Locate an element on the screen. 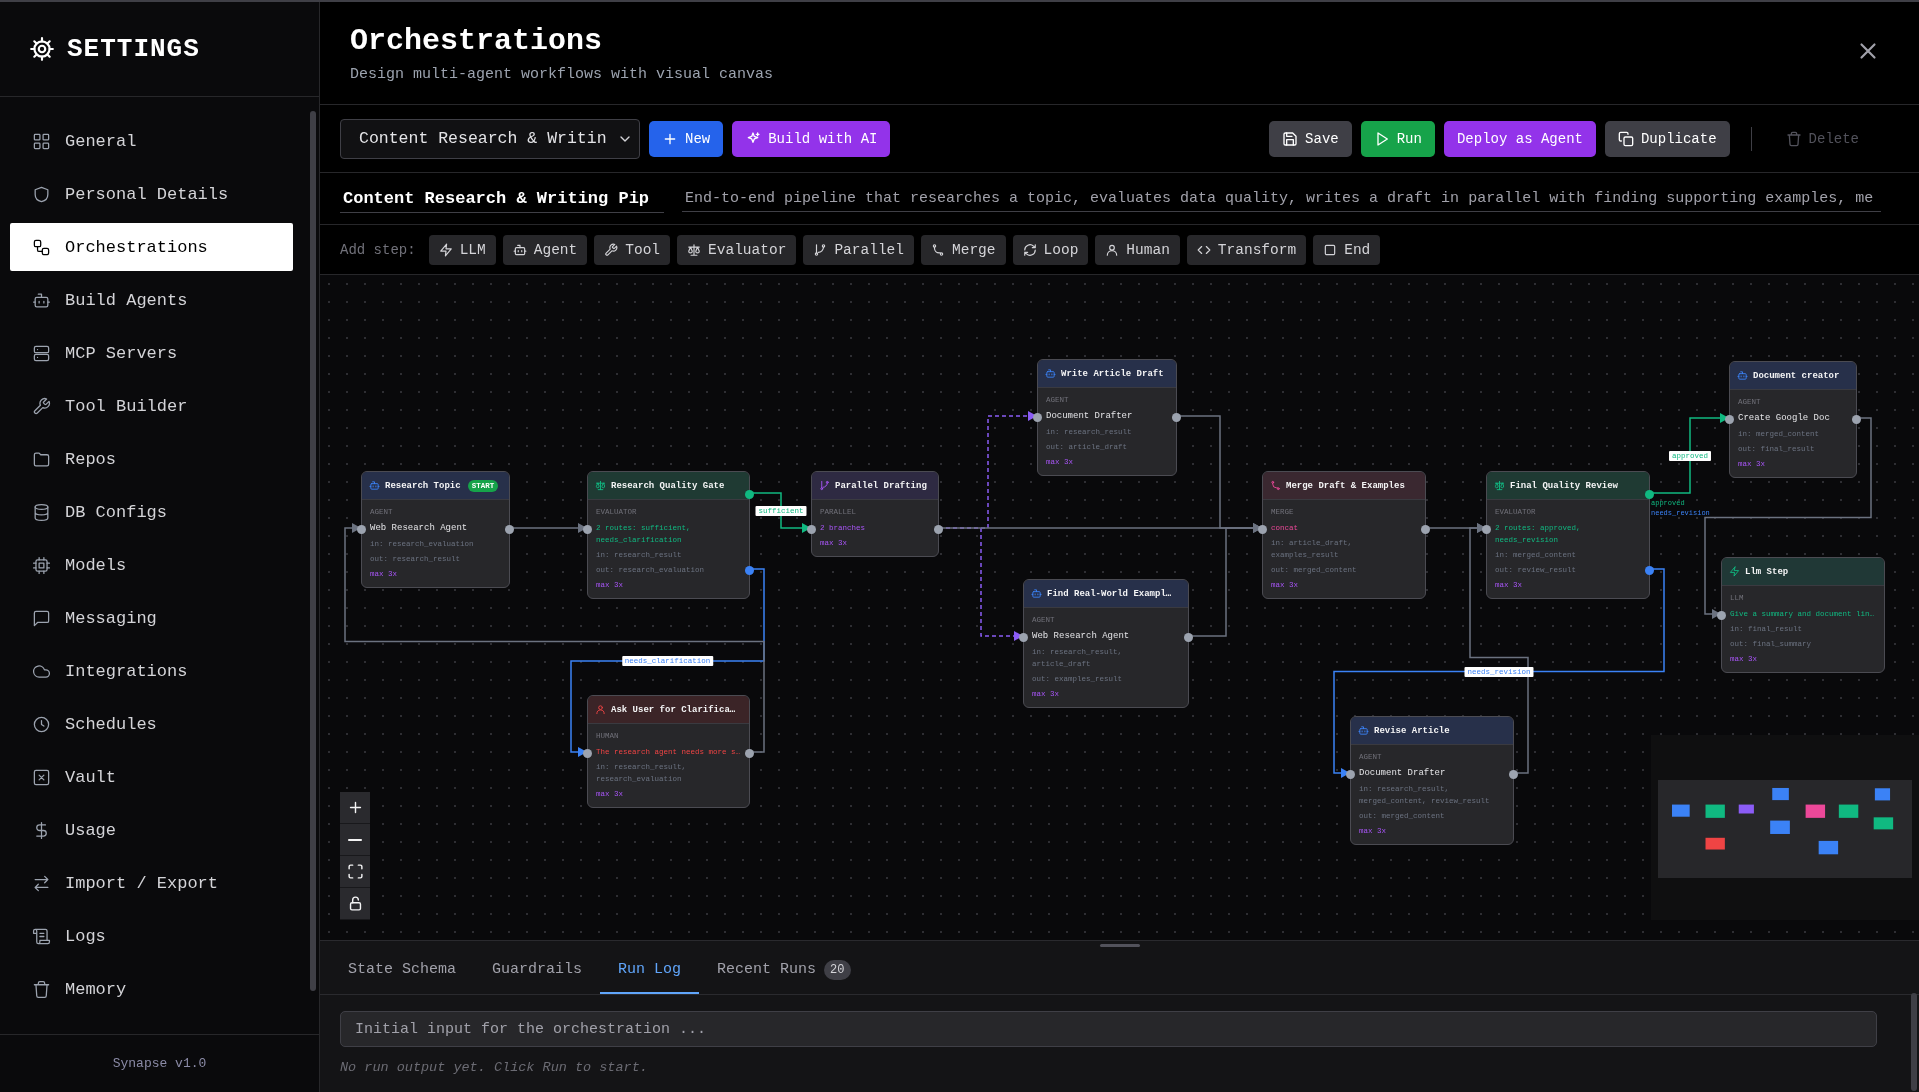 This screenshot has height=1092, width=1919. shield-icon is located at coordinates (41, 194).